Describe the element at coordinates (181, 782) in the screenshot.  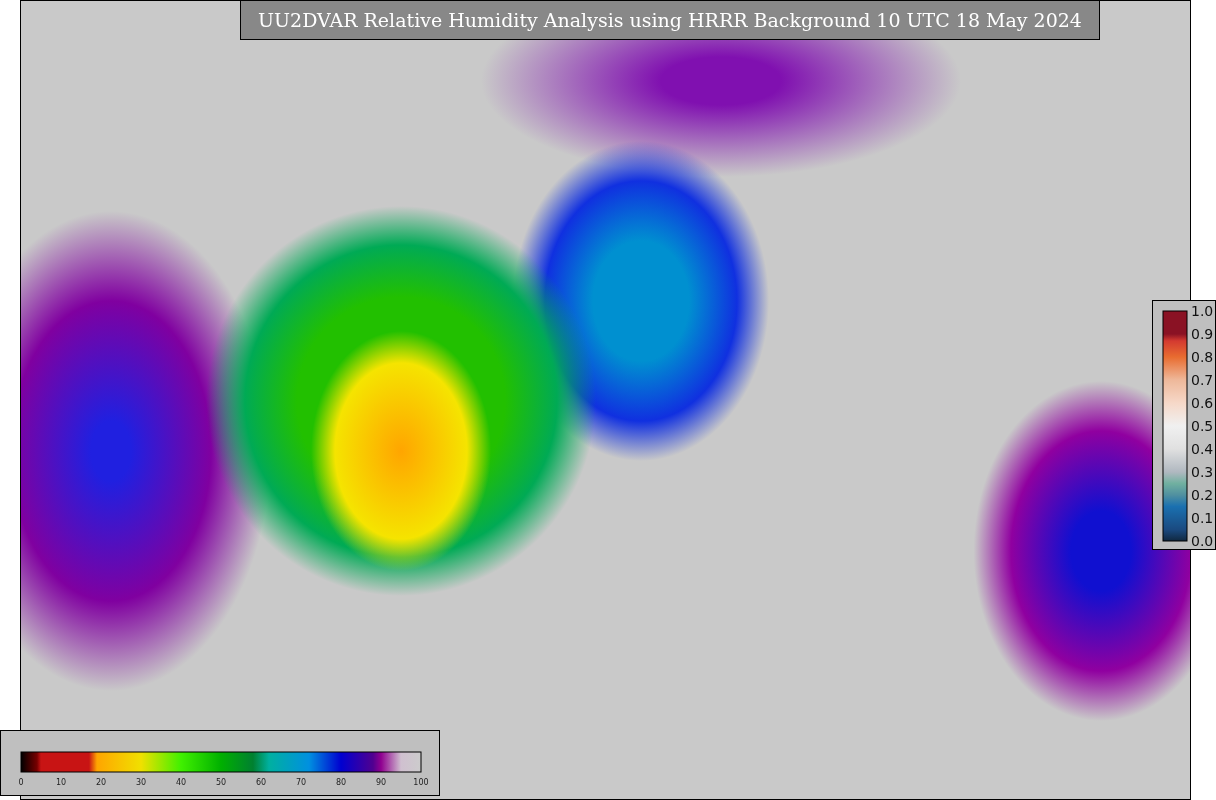
I see `tick-label: 40` at that location.